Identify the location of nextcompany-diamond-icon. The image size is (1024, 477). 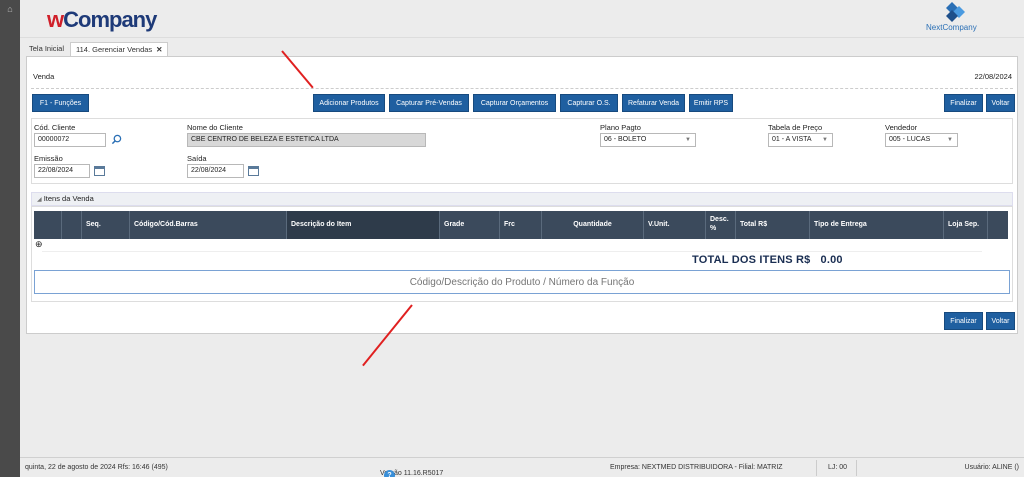
(955, 12).